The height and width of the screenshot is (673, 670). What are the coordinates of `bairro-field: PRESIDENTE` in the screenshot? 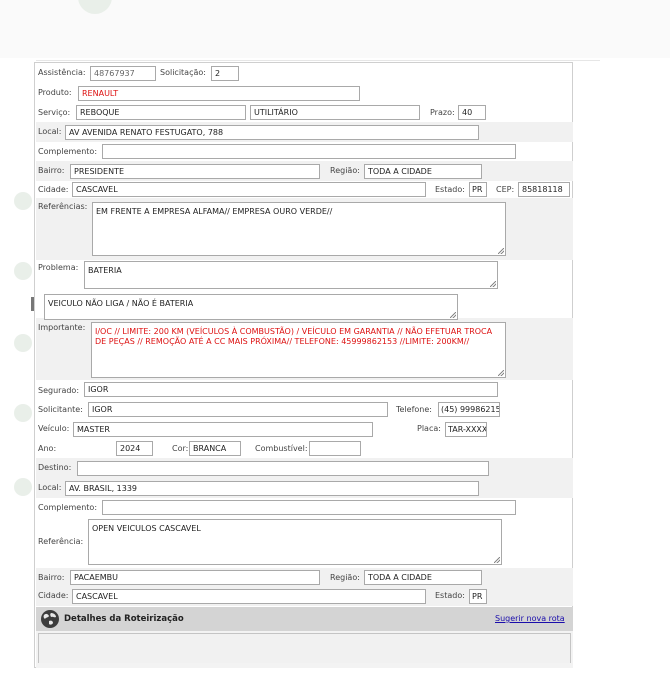 It's located at (195, 171).